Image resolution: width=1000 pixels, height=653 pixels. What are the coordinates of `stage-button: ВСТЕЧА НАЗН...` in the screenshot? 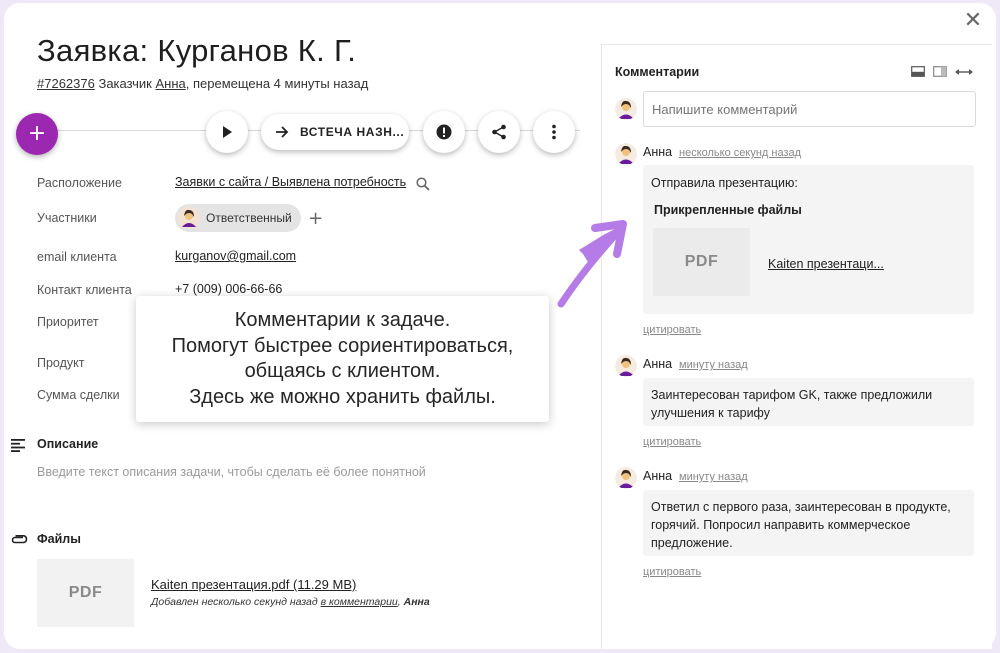 It's located at (335, 132).